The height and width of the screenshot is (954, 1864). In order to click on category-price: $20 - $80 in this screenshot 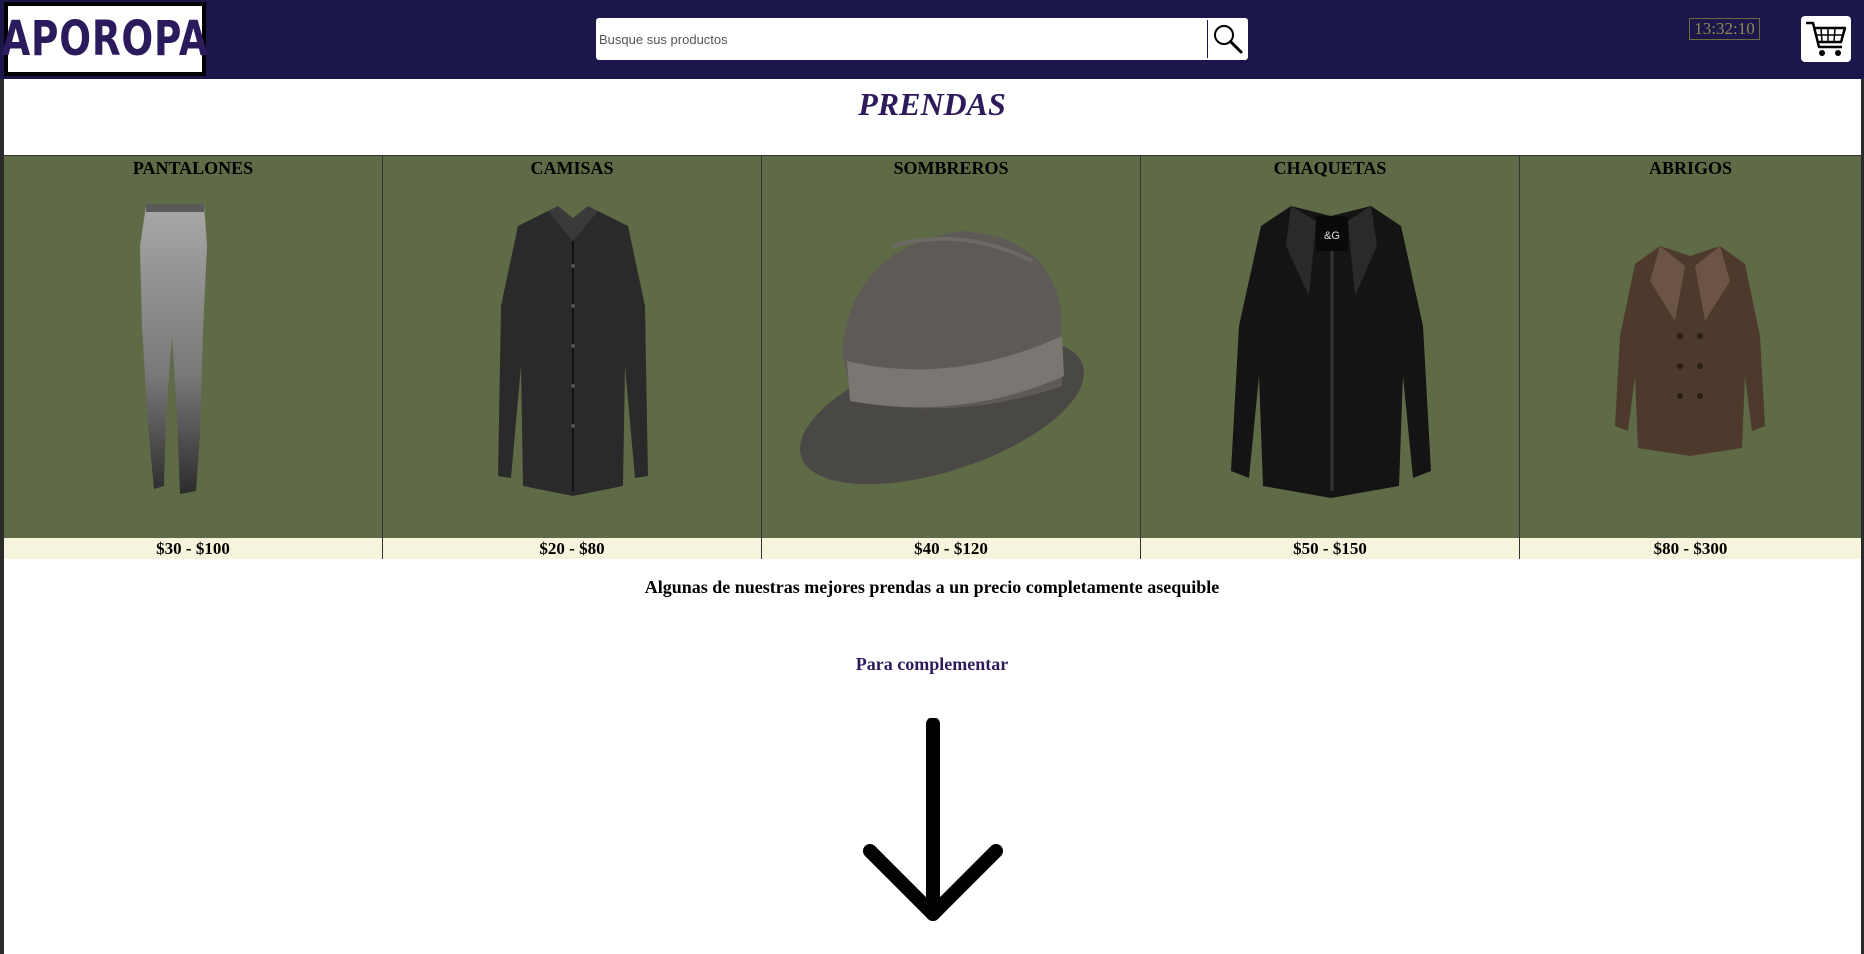, I will do `click(572, 548)`.